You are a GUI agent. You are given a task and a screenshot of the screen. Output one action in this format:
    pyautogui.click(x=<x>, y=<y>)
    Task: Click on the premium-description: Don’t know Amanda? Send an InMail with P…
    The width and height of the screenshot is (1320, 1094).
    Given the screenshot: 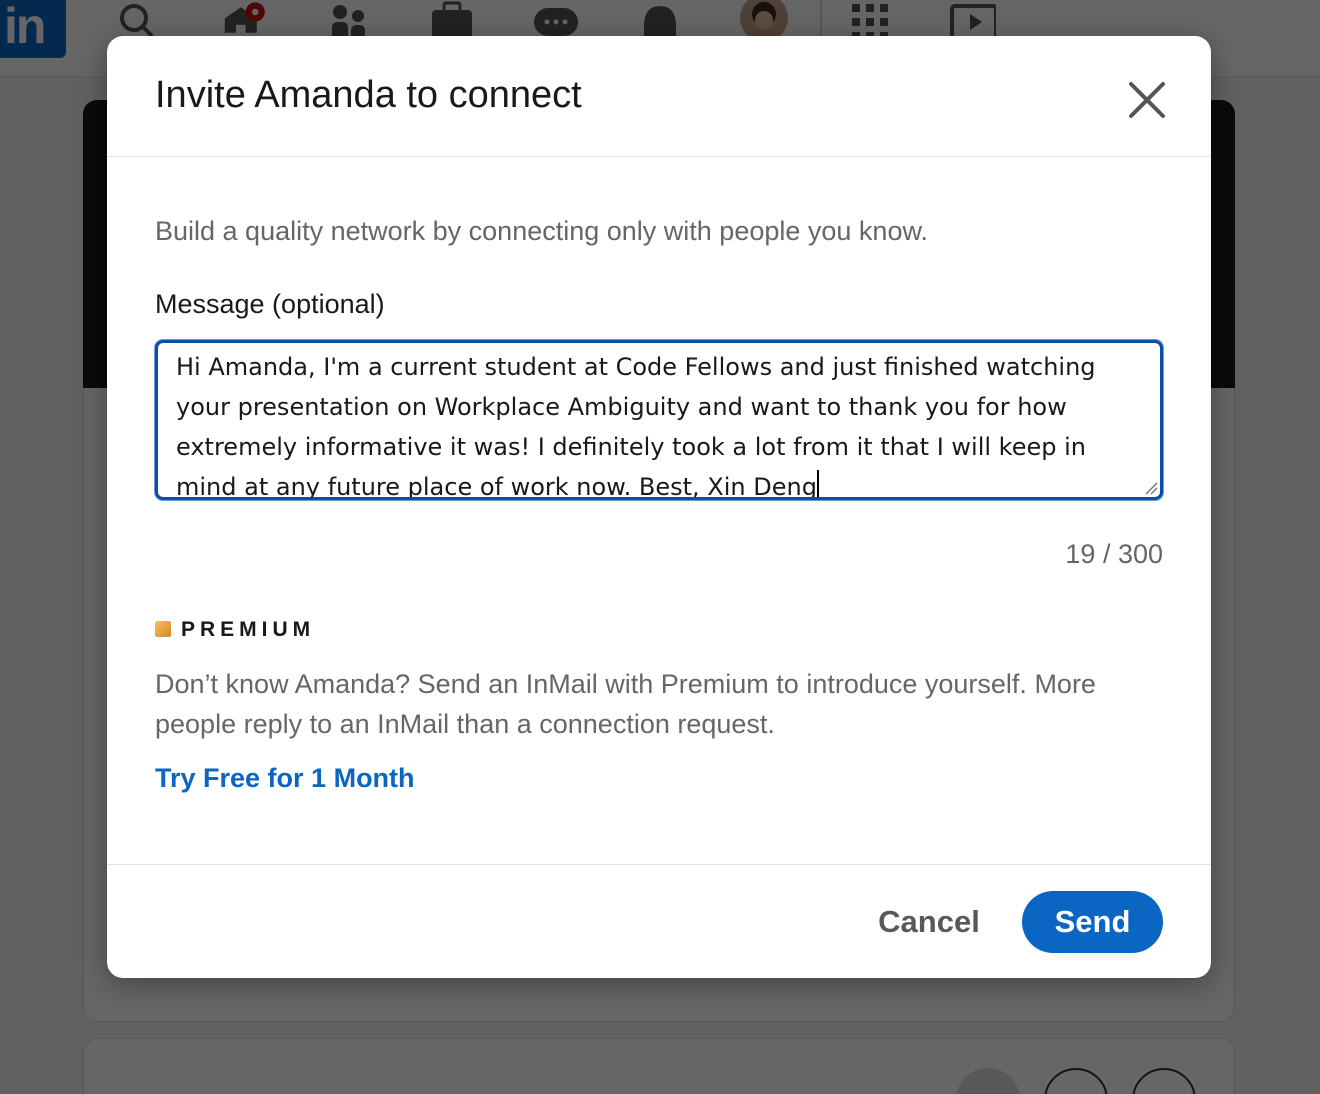 What is the action you would take?
    pyautogui.click(x=625, y=704)
    